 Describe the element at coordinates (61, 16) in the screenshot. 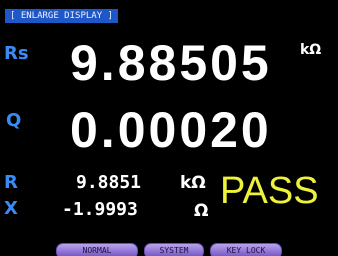

I see `screen-title: [ ENLARGE DISPLAY ]` at that location.